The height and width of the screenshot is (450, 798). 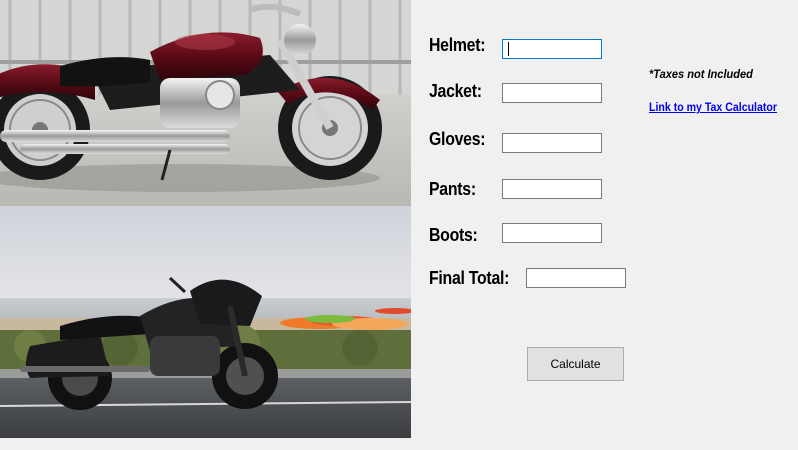 What do you see at coordinates (552, 189) in the screenshot?
I see `pants-input` at bounding box center [552, 189].